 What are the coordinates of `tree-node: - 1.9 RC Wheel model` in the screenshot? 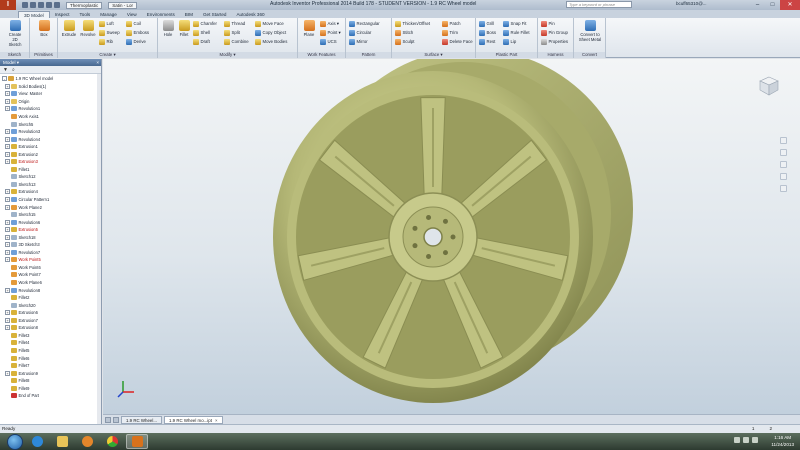 It's located at (50, 79).